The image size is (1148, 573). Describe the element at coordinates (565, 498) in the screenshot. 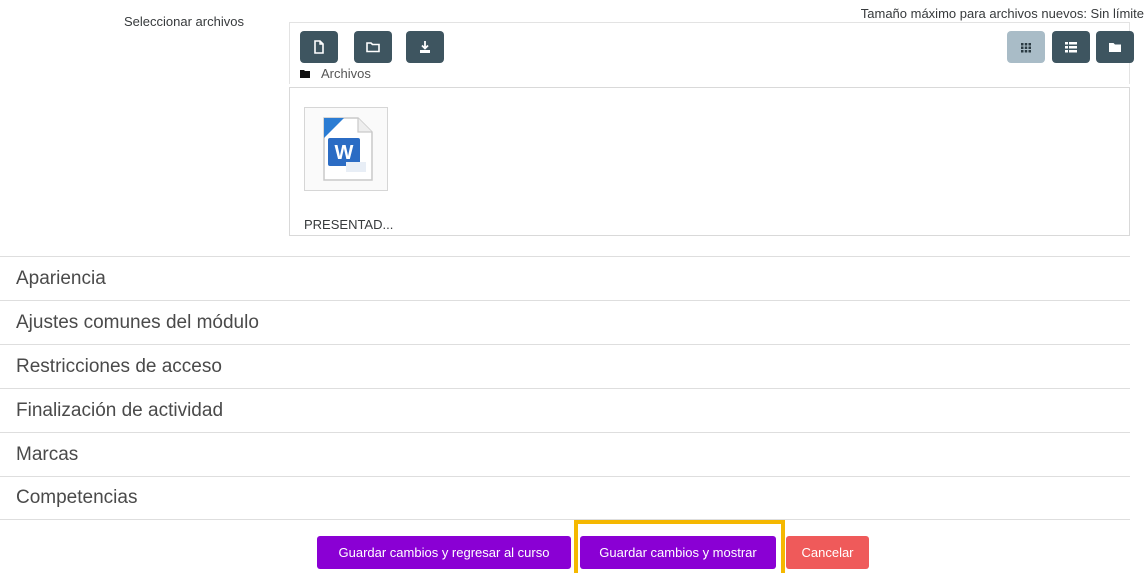

I see `section-competencias: Competencias` at that location.